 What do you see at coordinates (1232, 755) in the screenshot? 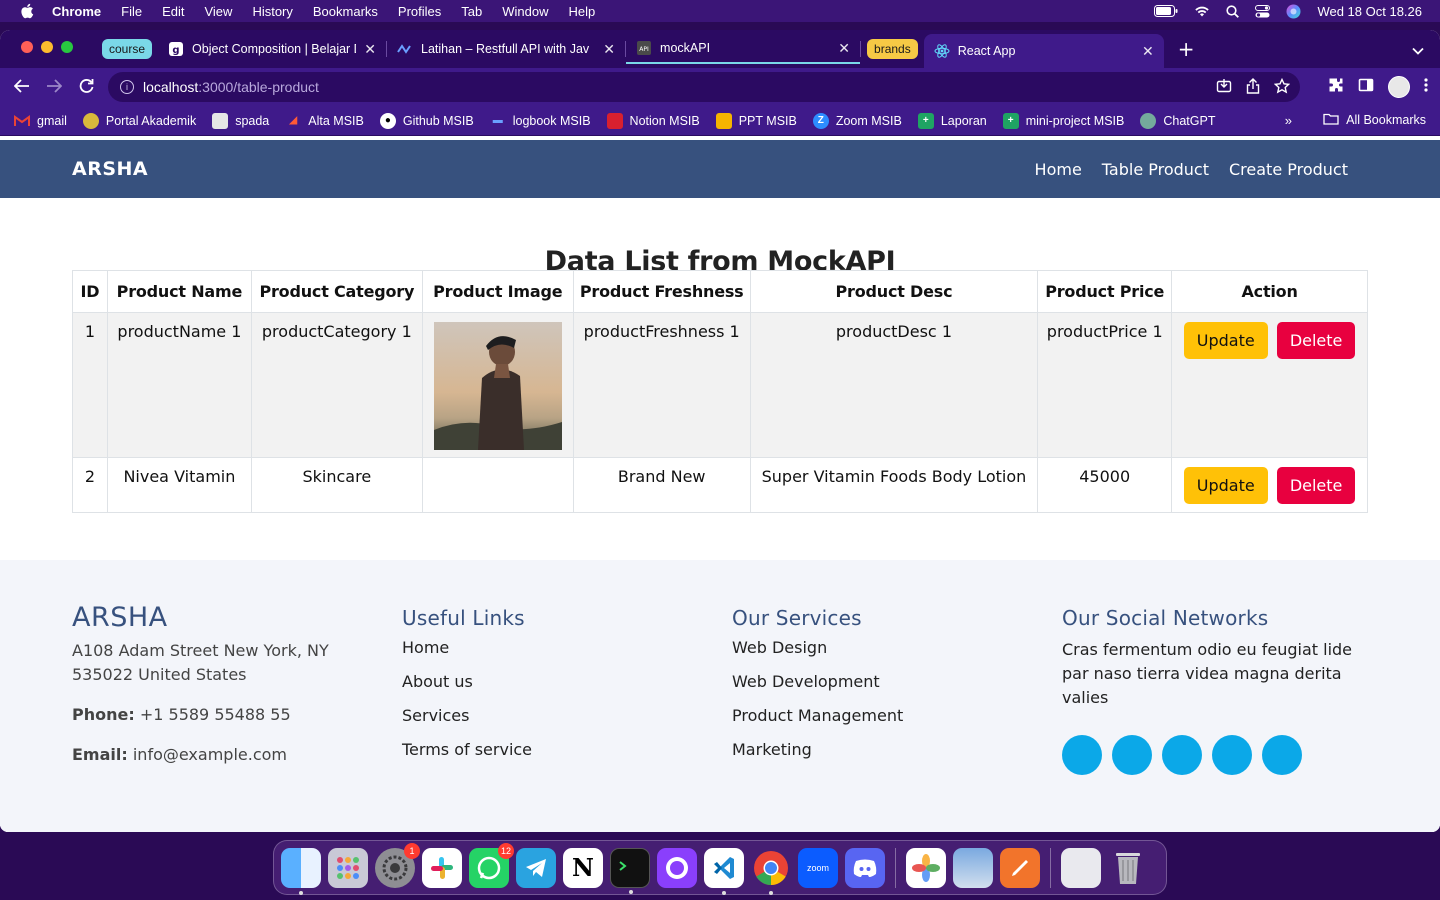
I see `skype-icon` at bounding box center [1232, 755].